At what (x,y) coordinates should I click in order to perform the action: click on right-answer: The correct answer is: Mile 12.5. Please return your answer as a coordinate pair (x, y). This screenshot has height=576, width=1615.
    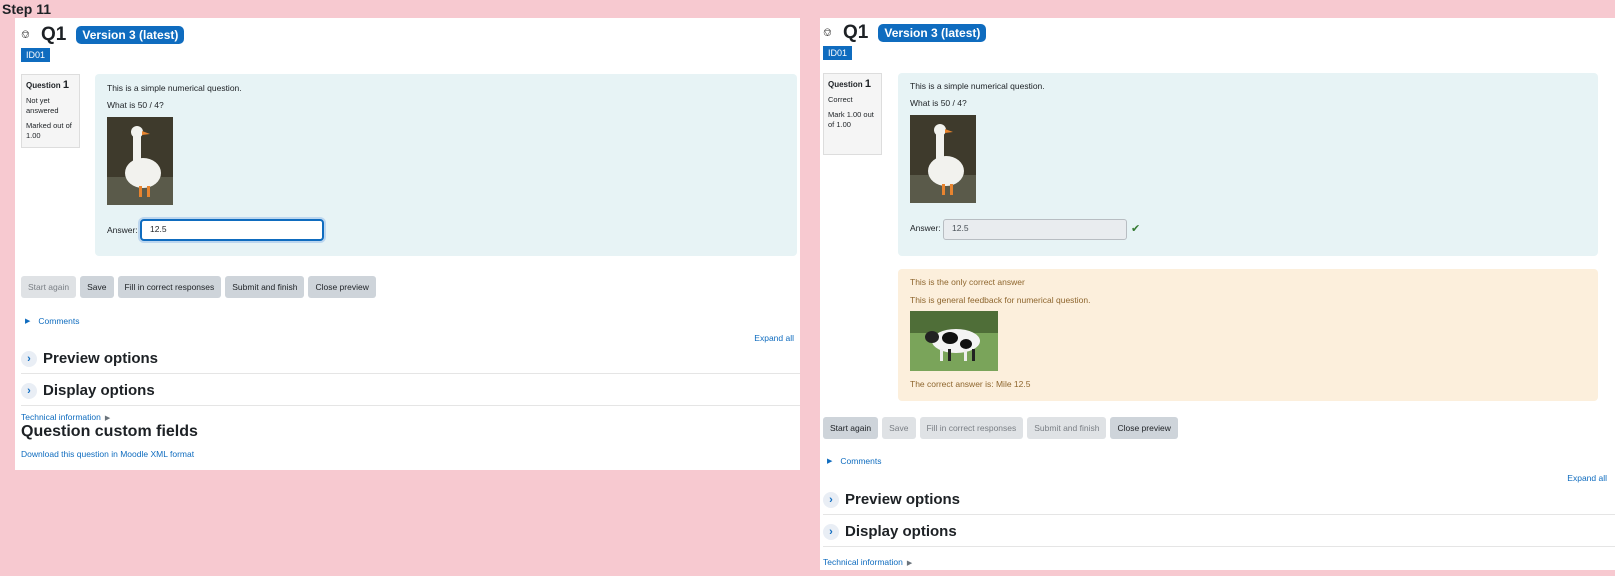
    Looking at the image, I should click on (970, 384).